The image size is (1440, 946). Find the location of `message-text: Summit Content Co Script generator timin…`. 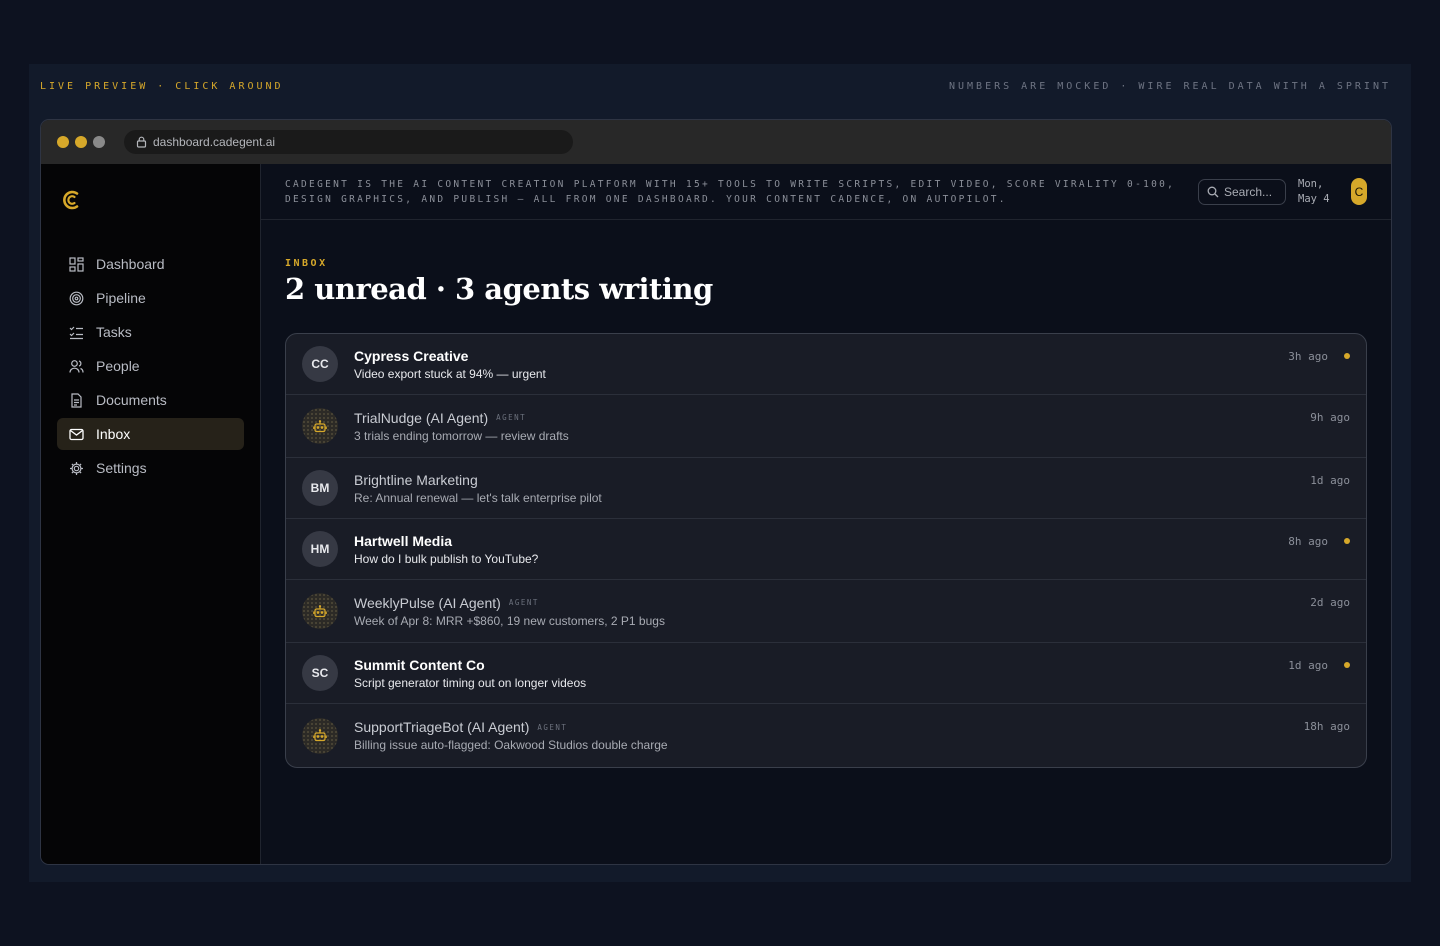

message-text: Summit Content Co Script generator timin… is located at coordinates (470, 673).